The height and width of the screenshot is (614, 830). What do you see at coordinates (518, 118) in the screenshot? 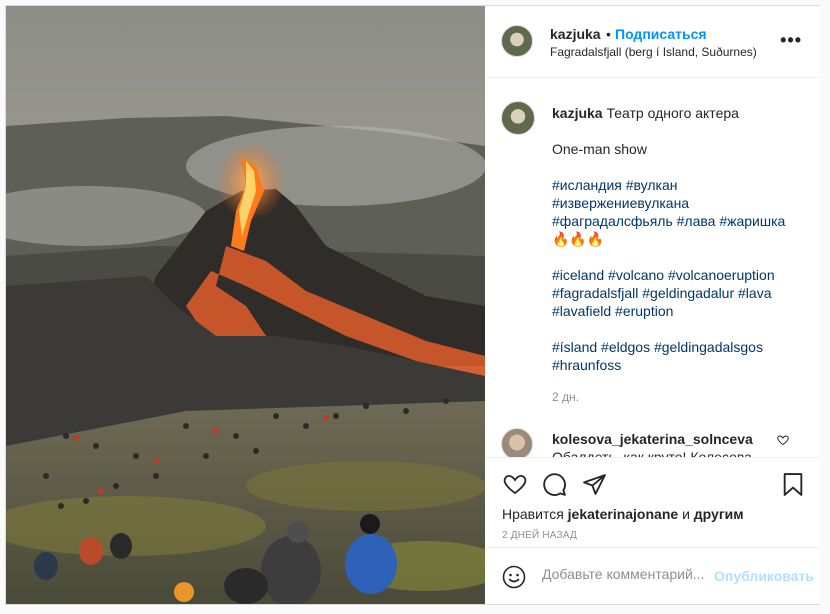
I see `caption-avatar` at bounding box center [518, 118].